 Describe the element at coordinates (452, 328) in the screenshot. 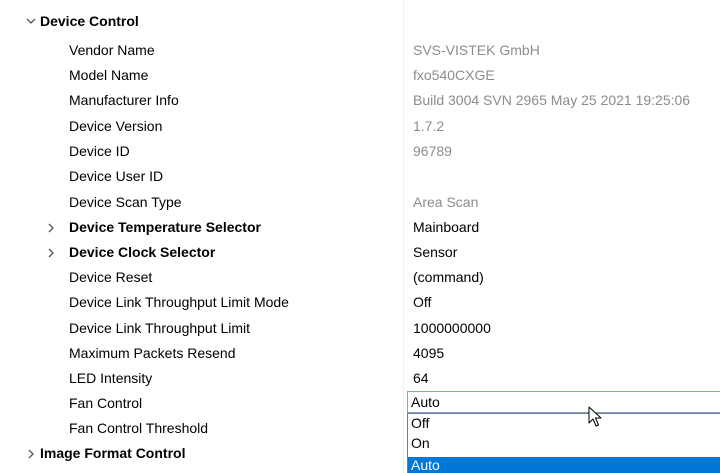

I see `property-value: 1000000000` at that location.